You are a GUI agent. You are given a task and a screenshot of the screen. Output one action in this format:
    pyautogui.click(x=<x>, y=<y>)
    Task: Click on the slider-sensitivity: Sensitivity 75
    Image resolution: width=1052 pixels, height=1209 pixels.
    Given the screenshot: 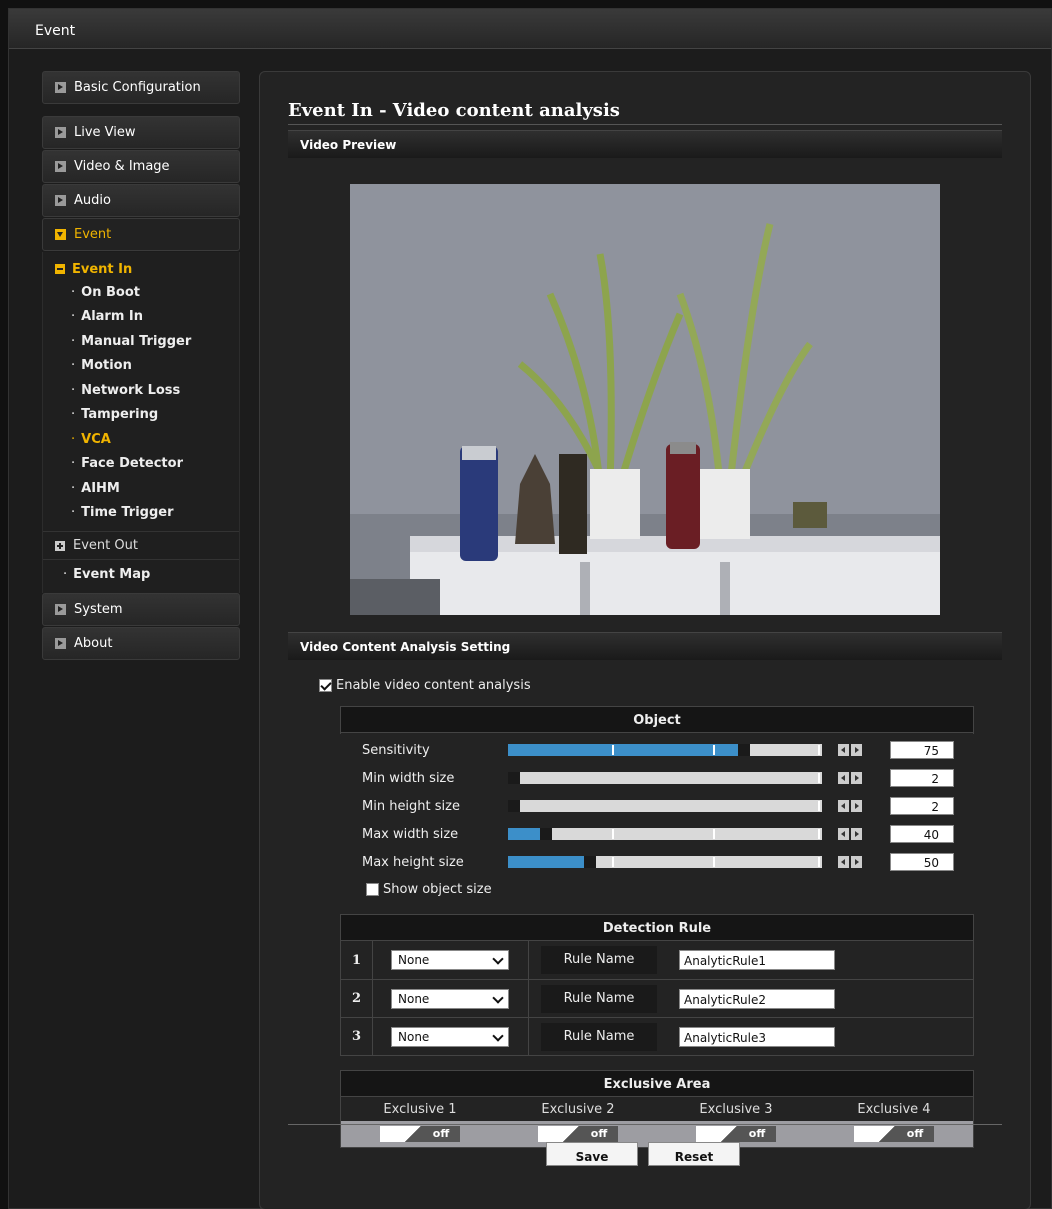 What is the action you would take?
    pyautogui.click(x=662, y=750)
    